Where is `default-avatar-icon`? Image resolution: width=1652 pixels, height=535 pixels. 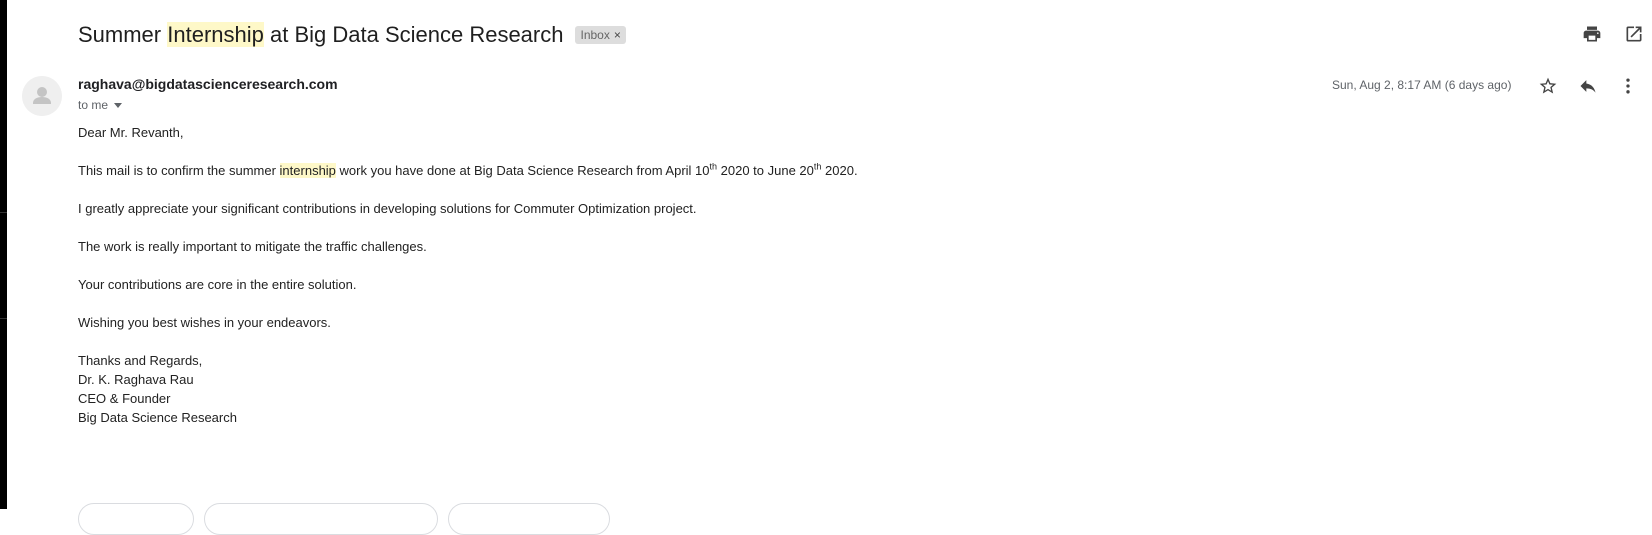 default-avatar-icon is located at coordinates (42, 96).